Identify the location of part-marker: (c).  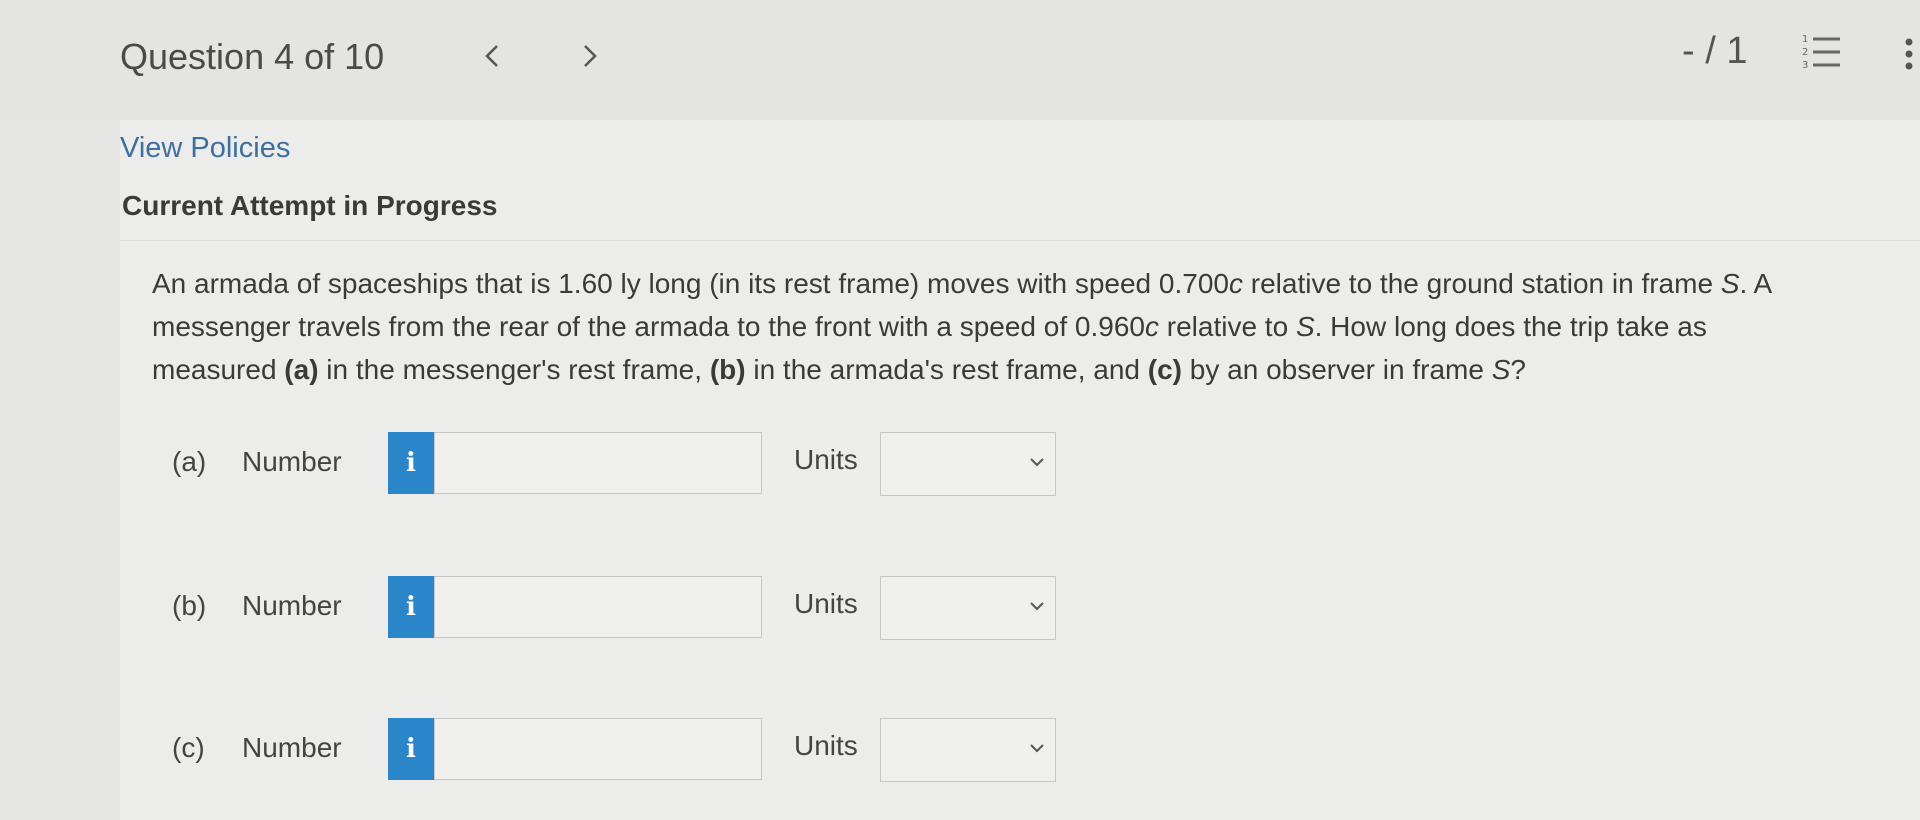
(1165, 369).